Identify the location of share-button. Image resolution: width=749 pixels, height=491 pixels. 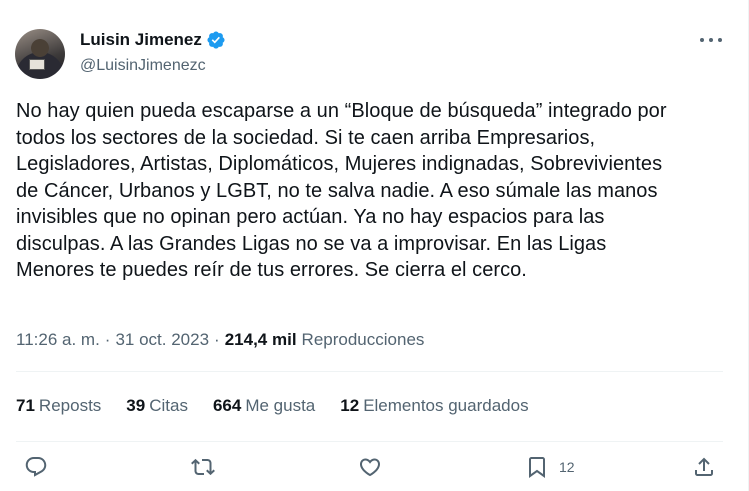
(704, 467).